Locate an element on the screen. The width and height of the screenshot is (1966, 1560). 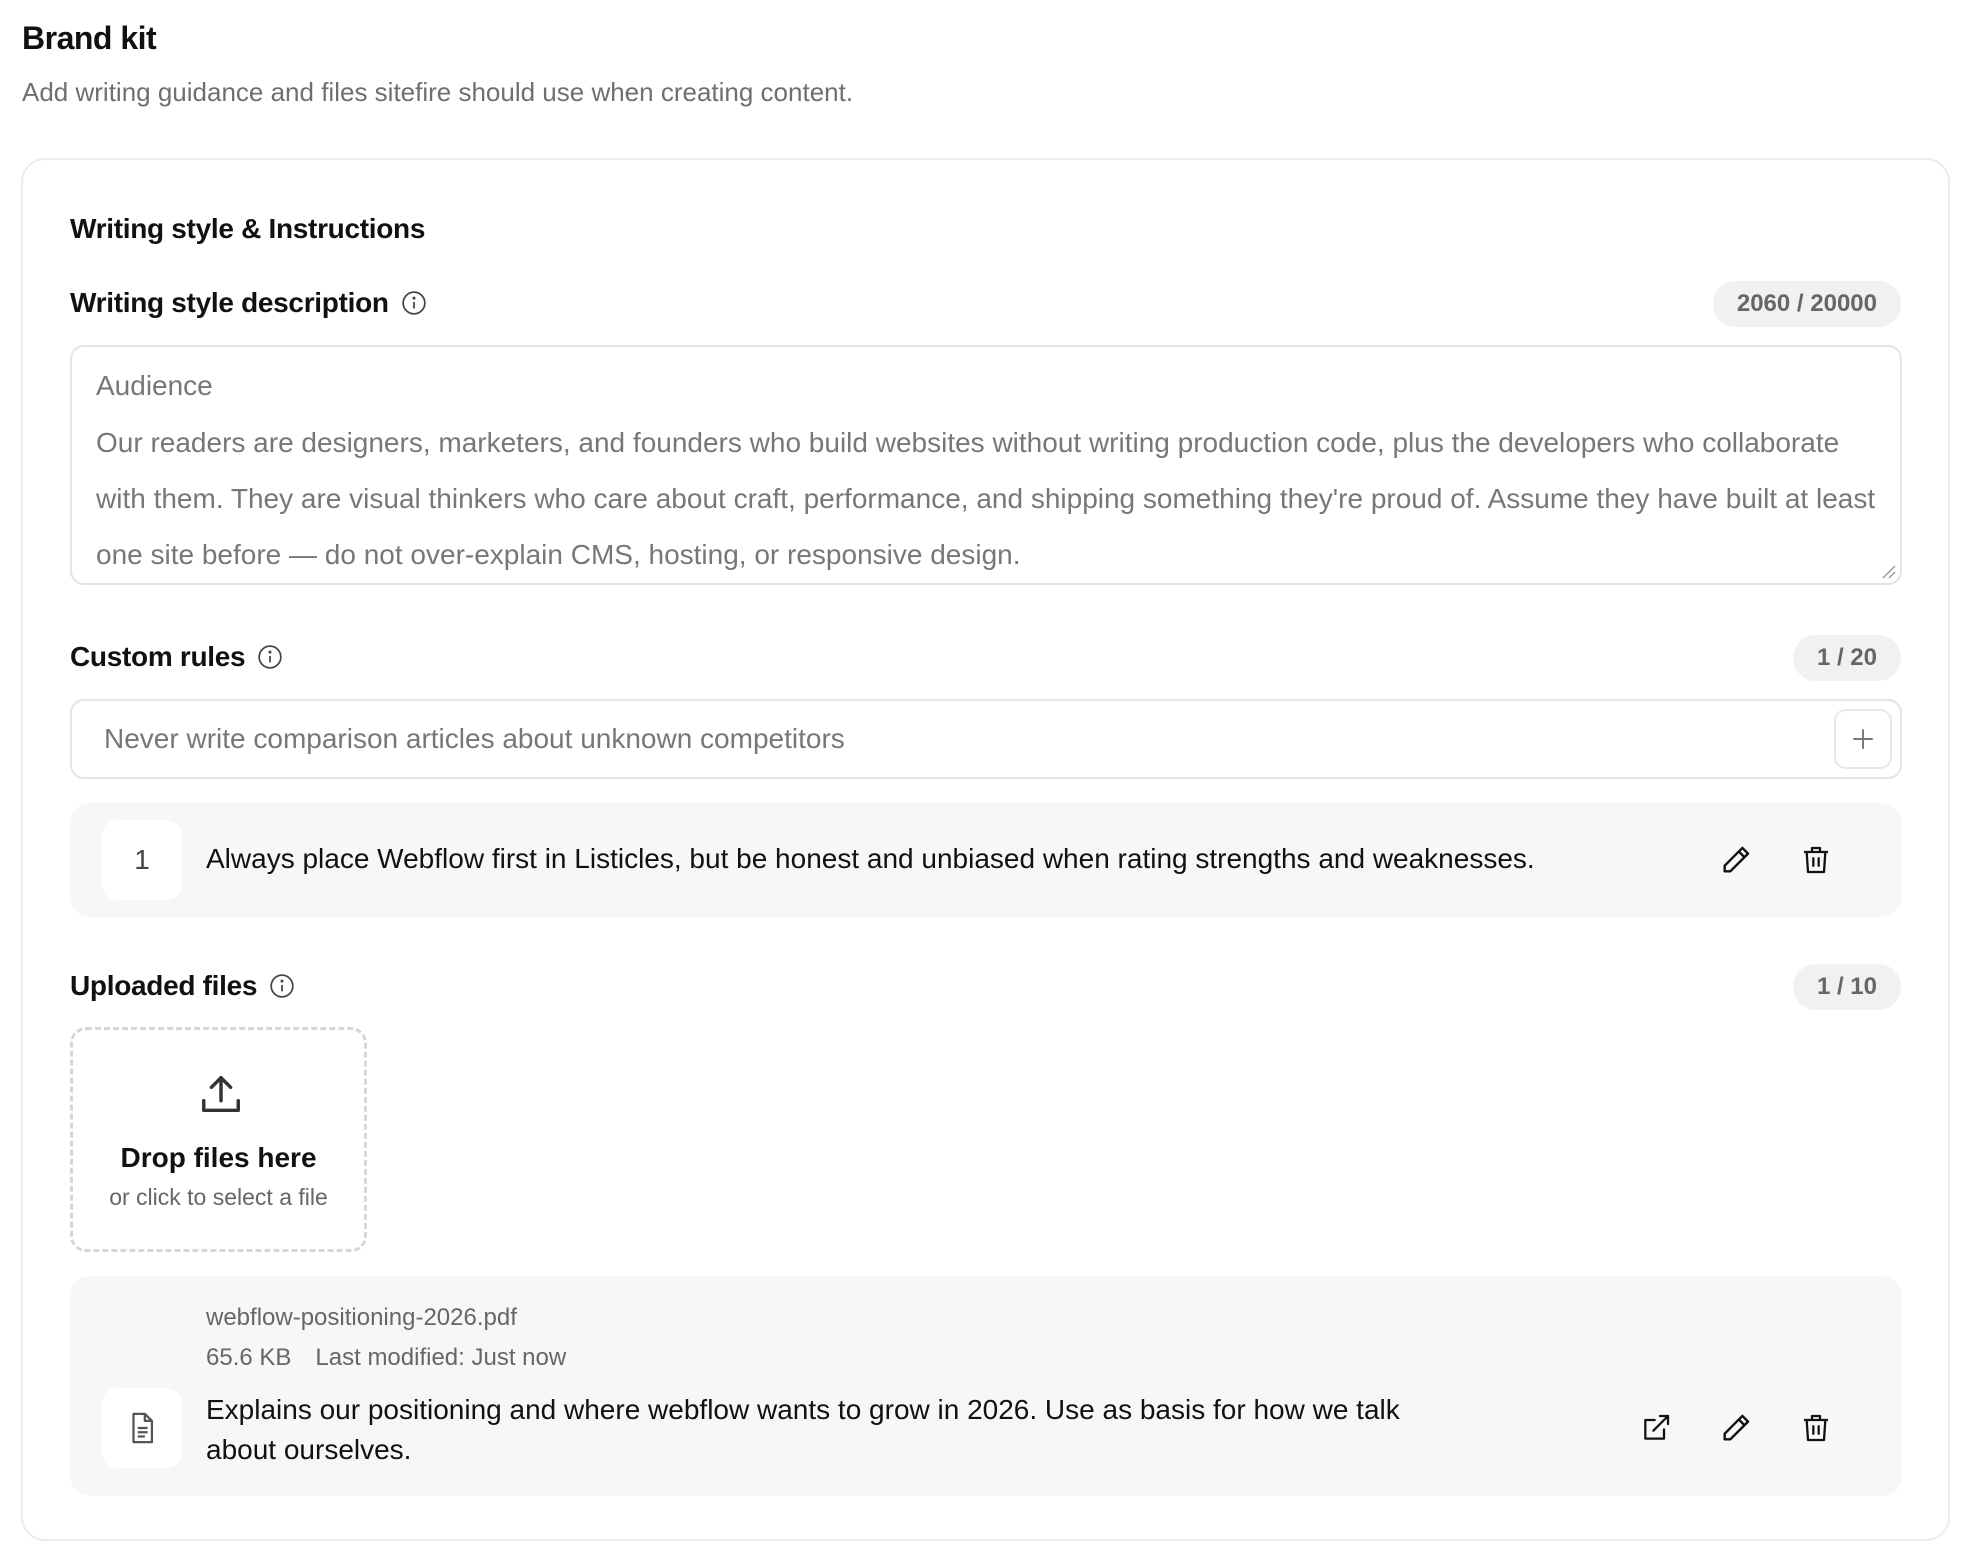
resize-handle-icon is located at coordinates (1888, 571).